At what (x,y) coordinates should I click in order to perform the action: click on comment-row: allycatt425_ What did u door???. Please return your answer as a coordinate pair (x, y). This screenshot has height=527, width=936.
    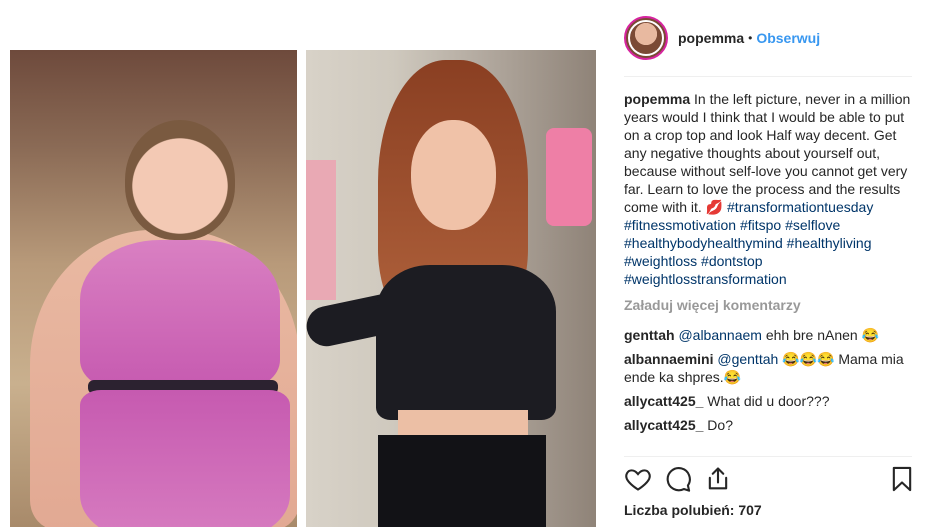
    Looking at the image, I should click on (769, 401).